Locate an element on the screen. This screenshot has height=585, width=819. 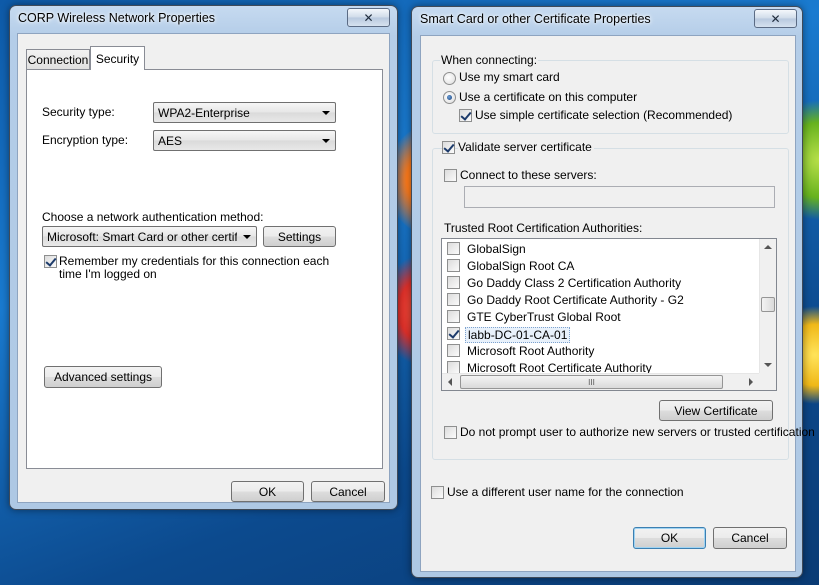
security-type-label: Security type: is located at coordinates (78, 112).